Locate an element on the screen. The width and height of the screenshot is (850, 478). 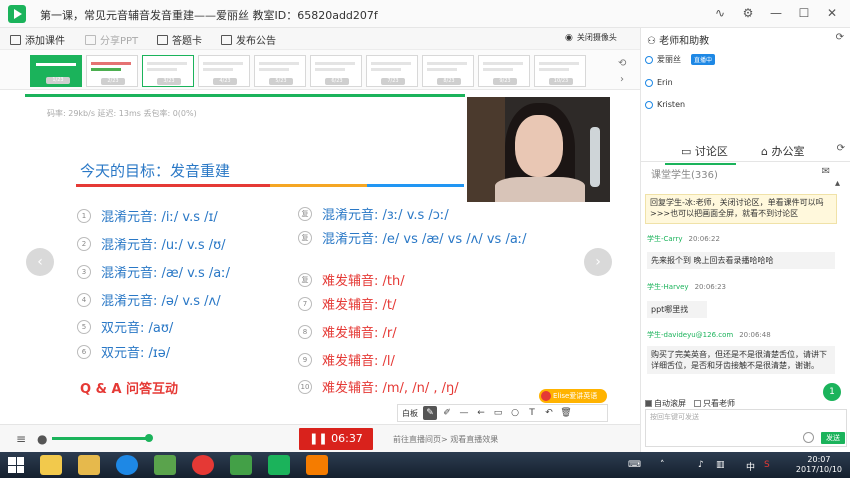
circle-icon: ○ is located at coordinates (515, 413).